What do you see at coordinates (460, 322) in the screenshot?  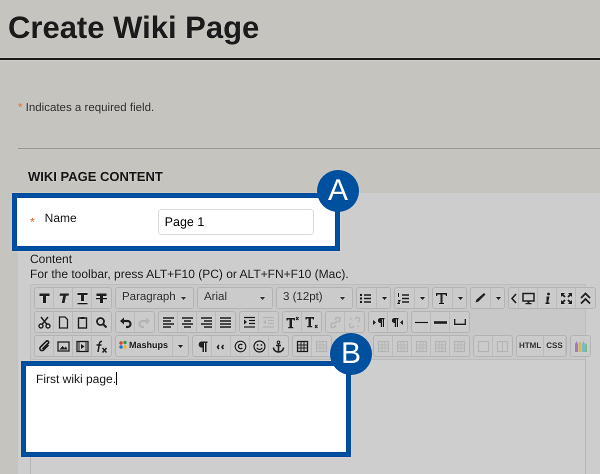 I see `space-icon` at bounding box center [460, 322].